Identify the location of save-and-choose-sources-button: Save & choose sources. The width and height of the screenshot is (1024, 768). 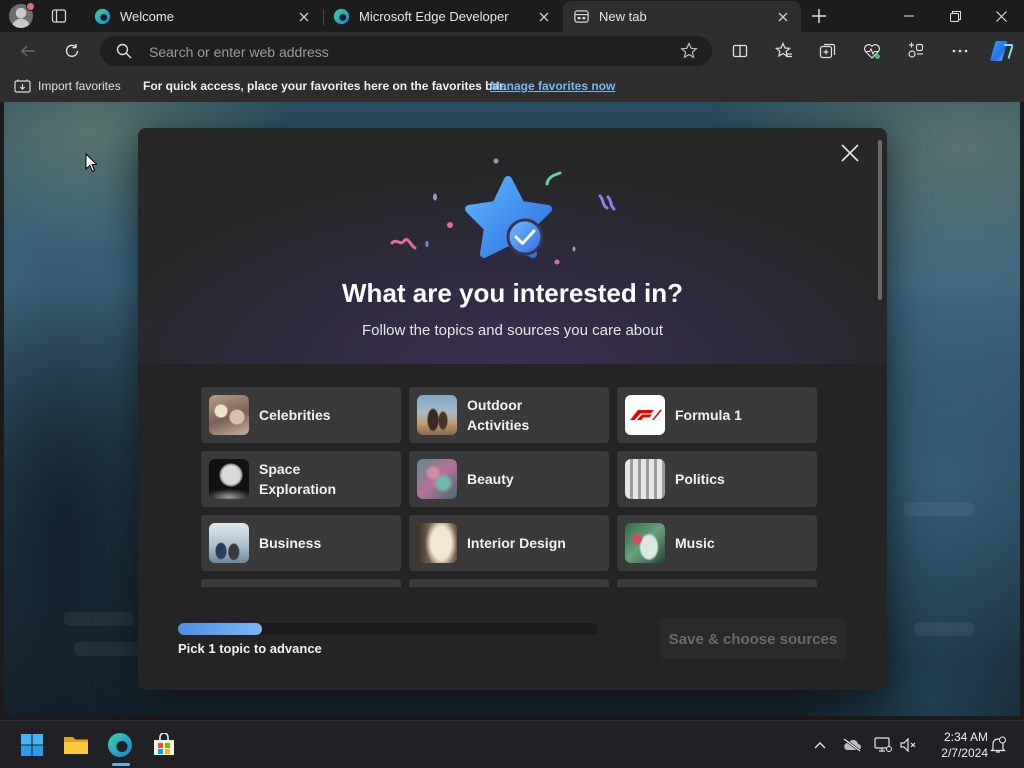
(753, 639).